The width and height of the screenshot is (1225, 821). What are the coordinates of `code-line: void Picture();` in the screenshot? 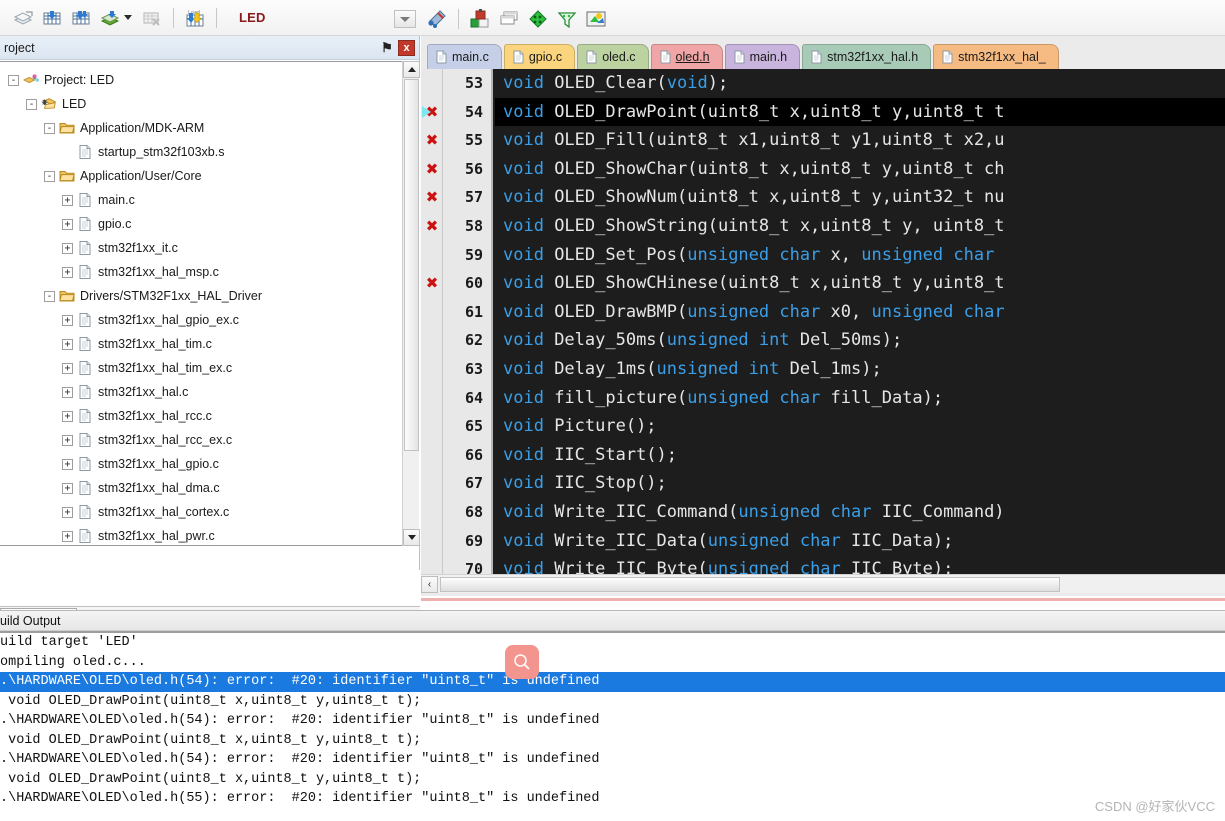 It's located at (860, 426).